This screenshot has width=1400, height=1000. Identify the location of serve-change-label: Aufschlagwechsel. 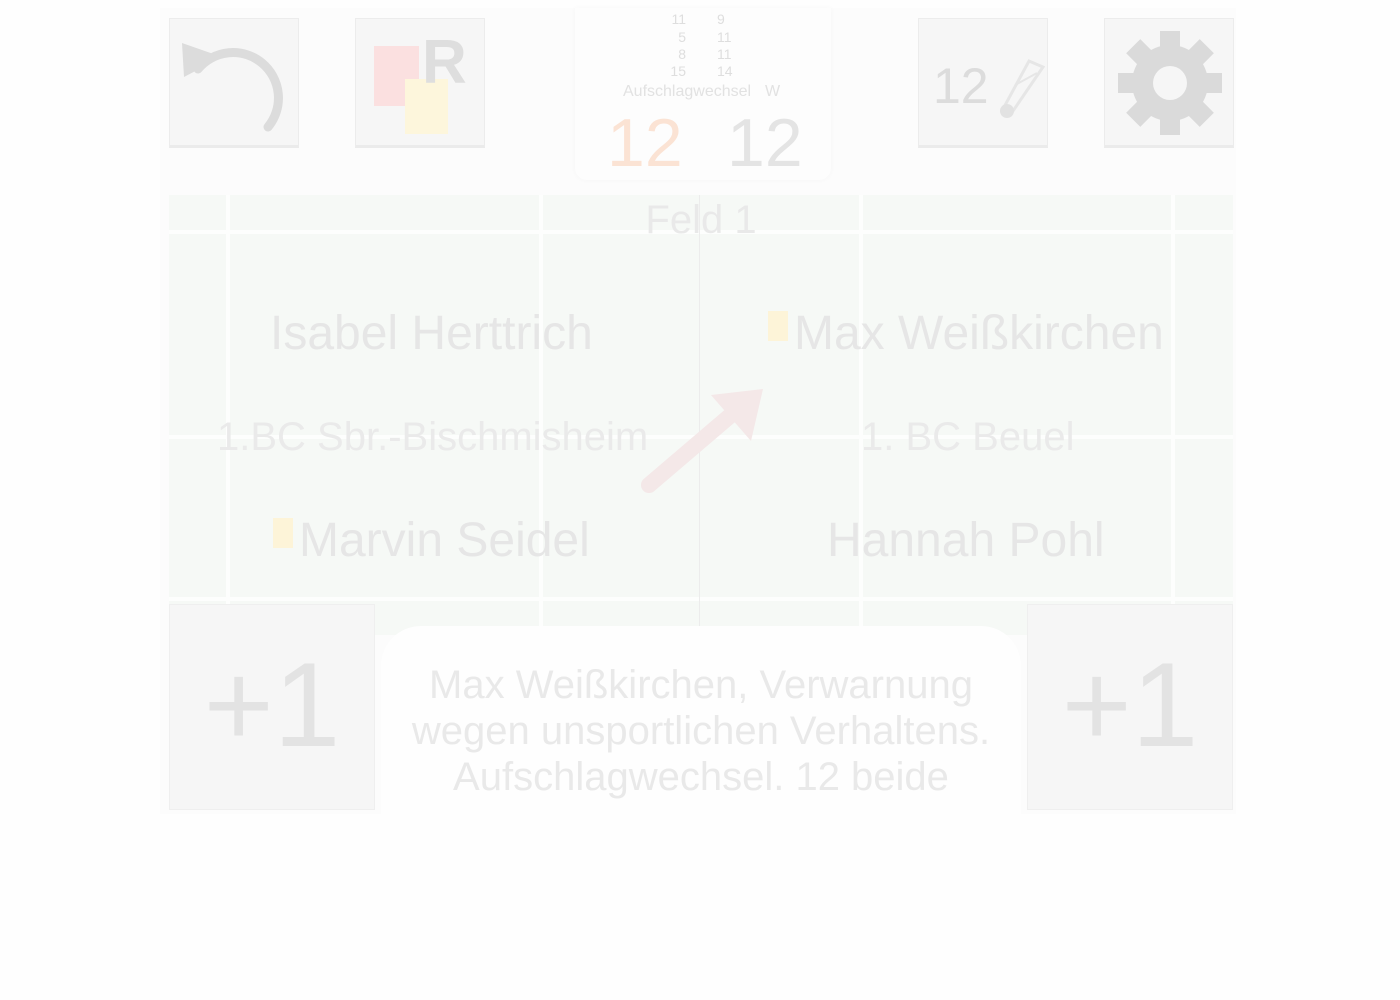
(687, 91).